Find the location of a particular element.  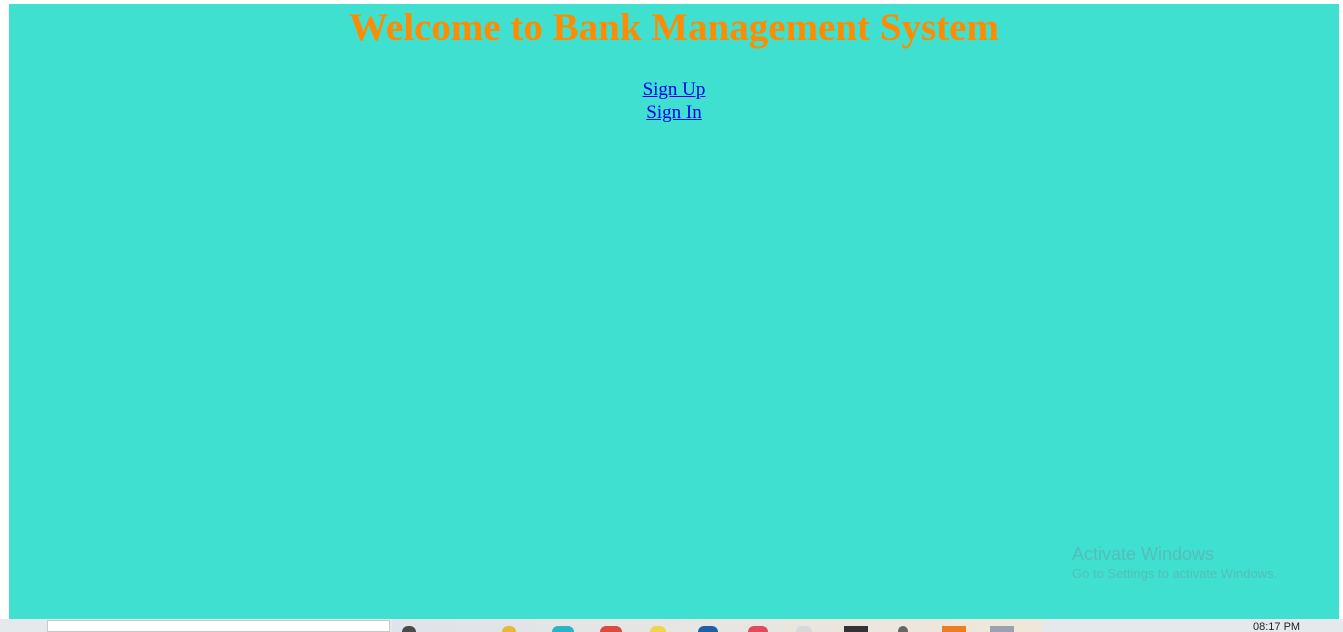

sublime-icon is located at coordinates (954, 629).